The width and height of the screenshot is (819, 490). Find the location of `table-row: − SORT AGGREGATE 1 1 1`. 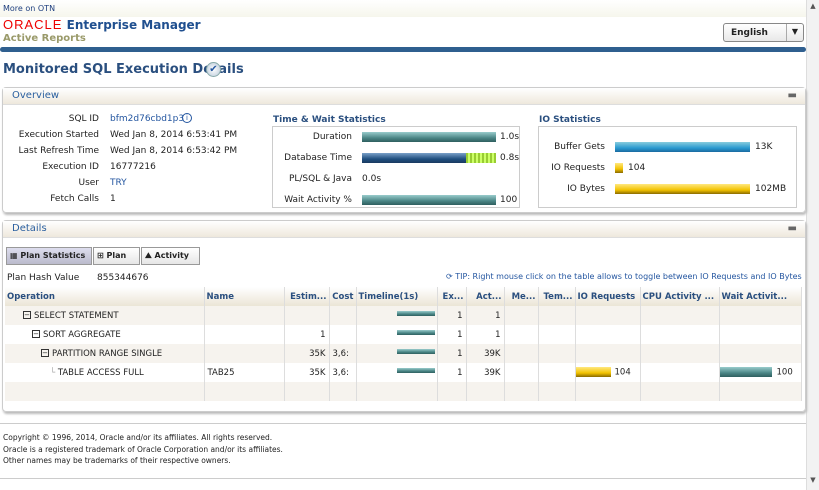

table-row: − SORT AGGREGATE 1 1 1 is located at coordinates (403, 334).